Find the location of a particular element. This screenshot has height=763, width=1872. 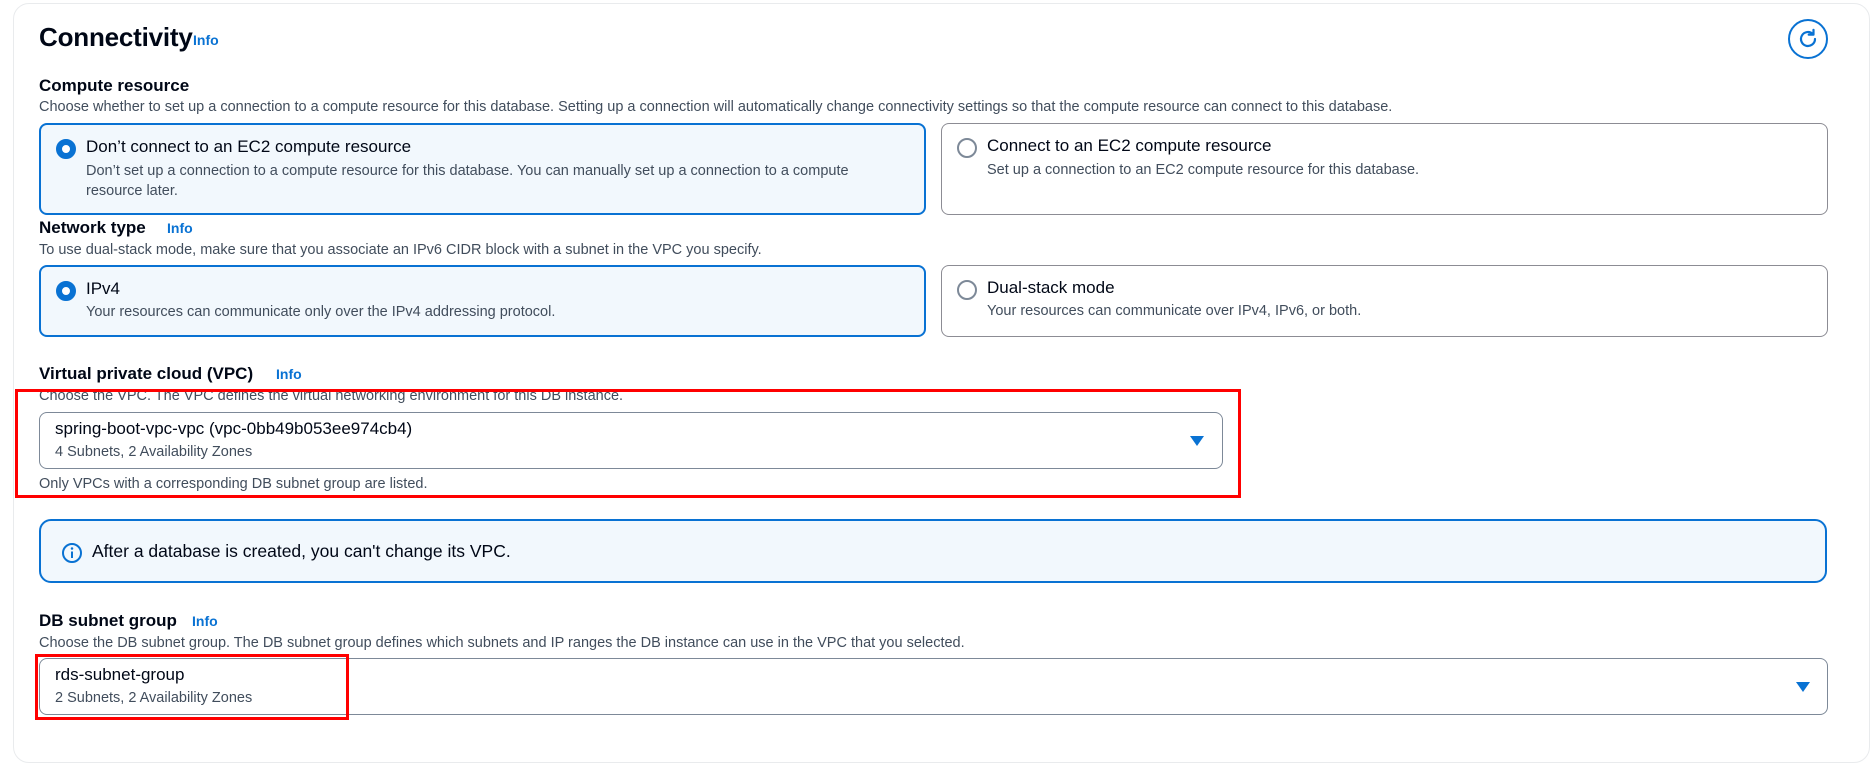

refresh-icon is located at coordinates (1808, 38).